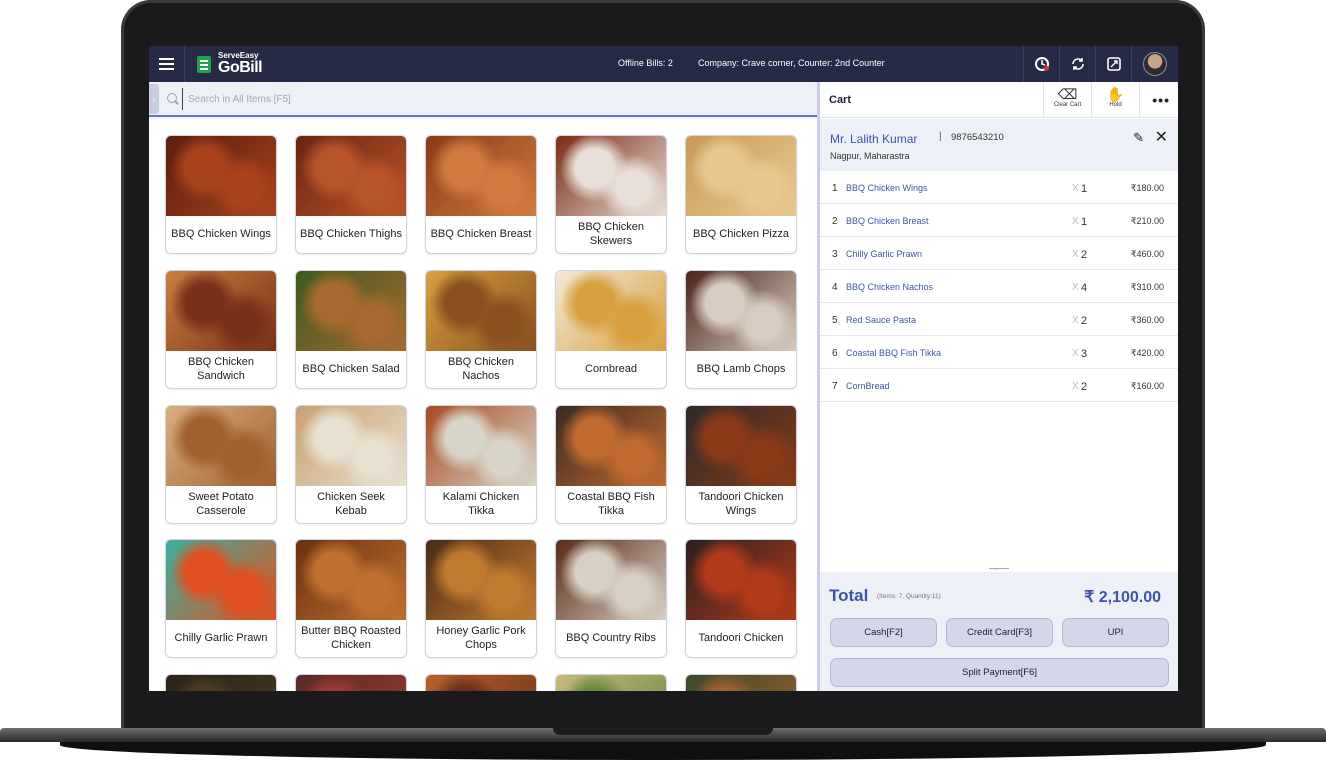 The height and width of the screenshot is (762, 1326). I want to click on line-index: 2, so click(835, 221).